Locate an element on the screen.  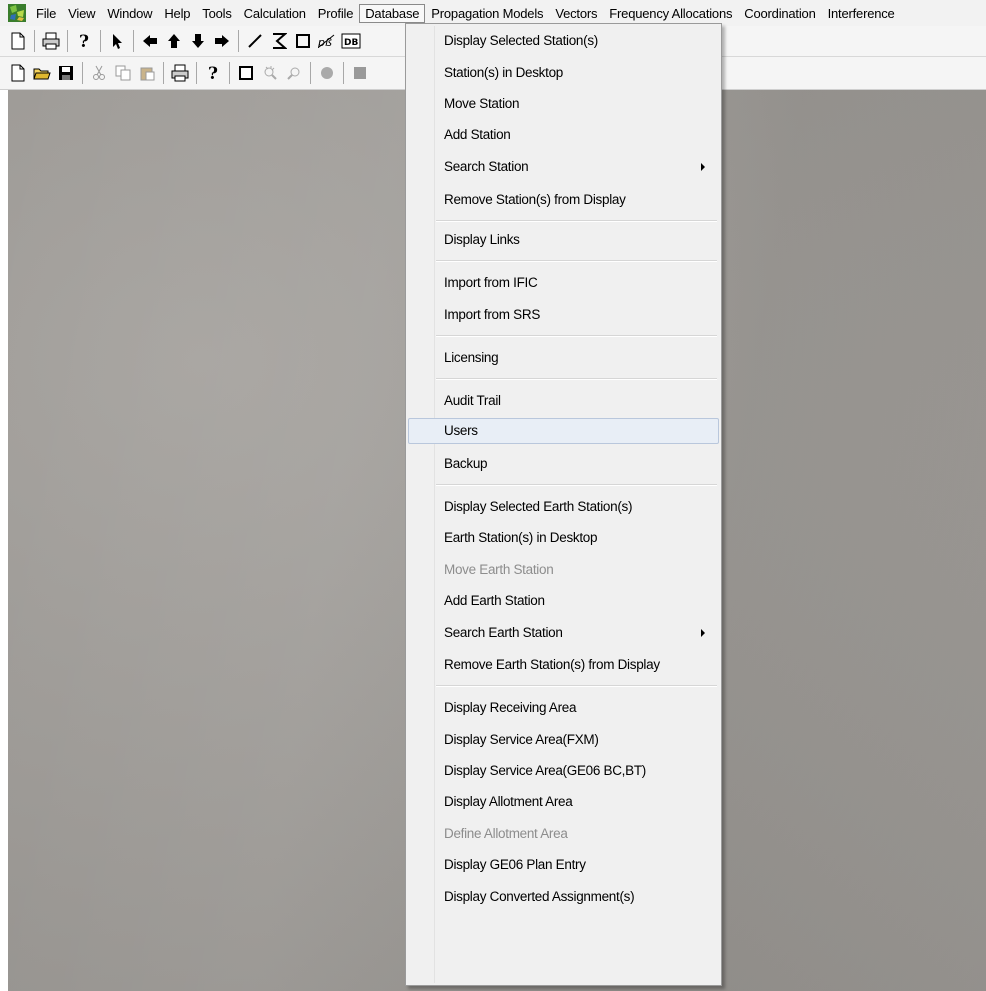
menu-item-display-selected-earth-stations: Display Selected Earth Station(s) is located at coordinates (563, 507).